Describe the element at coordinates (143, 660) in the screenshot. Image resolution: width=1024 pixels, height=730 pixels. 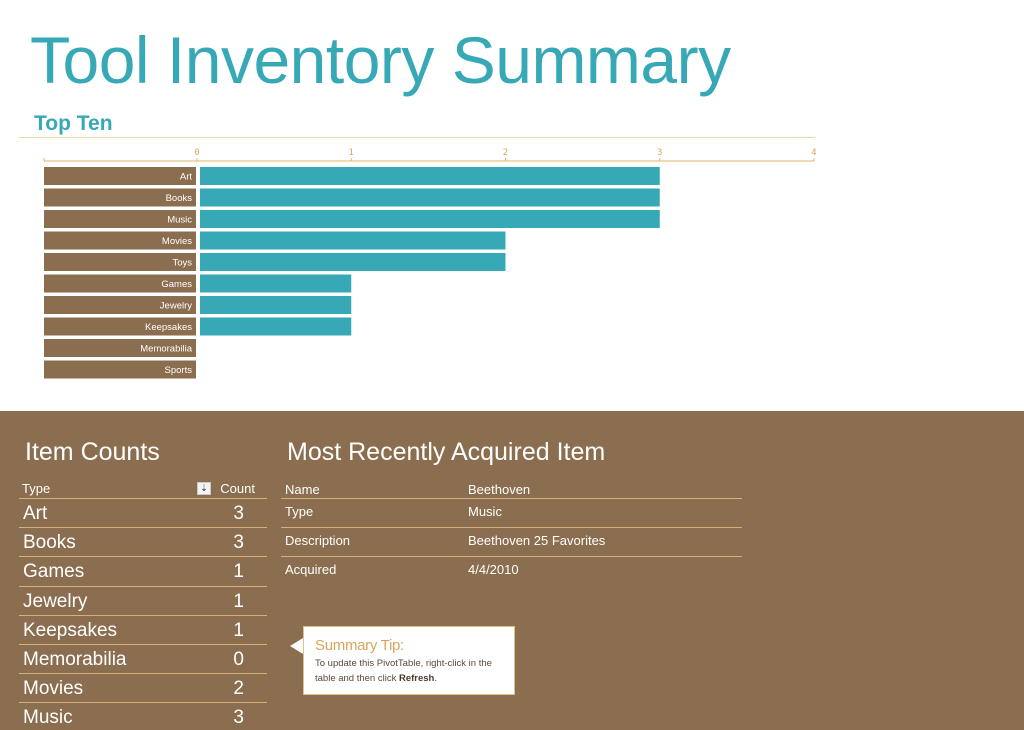
I see `table-row: Memorabilia 0` at that location.